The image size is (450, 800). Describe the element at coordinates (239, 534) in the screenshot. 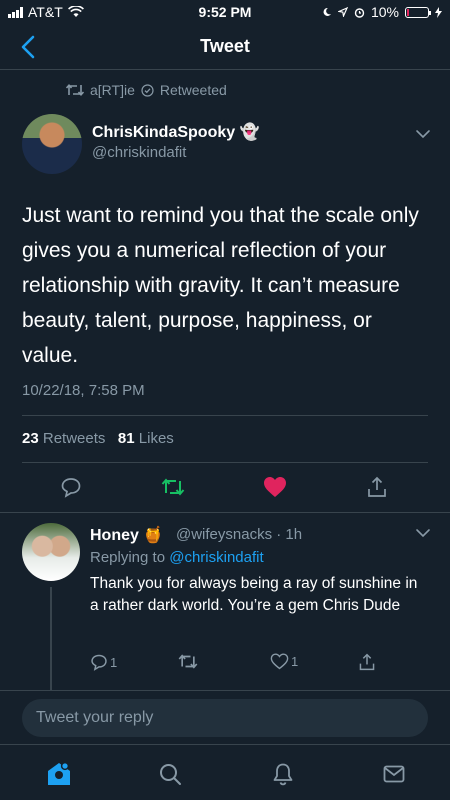

I see `reply-handle-time: @wifeysnacks · 1h` at that location.